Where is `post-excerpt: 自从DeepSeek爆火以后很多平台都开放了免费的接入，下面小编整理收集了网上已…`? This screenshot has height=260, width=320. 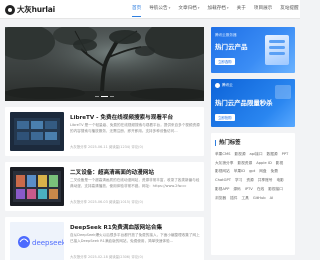
post-excerpt: 自从DeepSeek爆火以后很多平台都开放了免费的接入，下面小编整理收集了网上已… is located at coordinates (135, 238).